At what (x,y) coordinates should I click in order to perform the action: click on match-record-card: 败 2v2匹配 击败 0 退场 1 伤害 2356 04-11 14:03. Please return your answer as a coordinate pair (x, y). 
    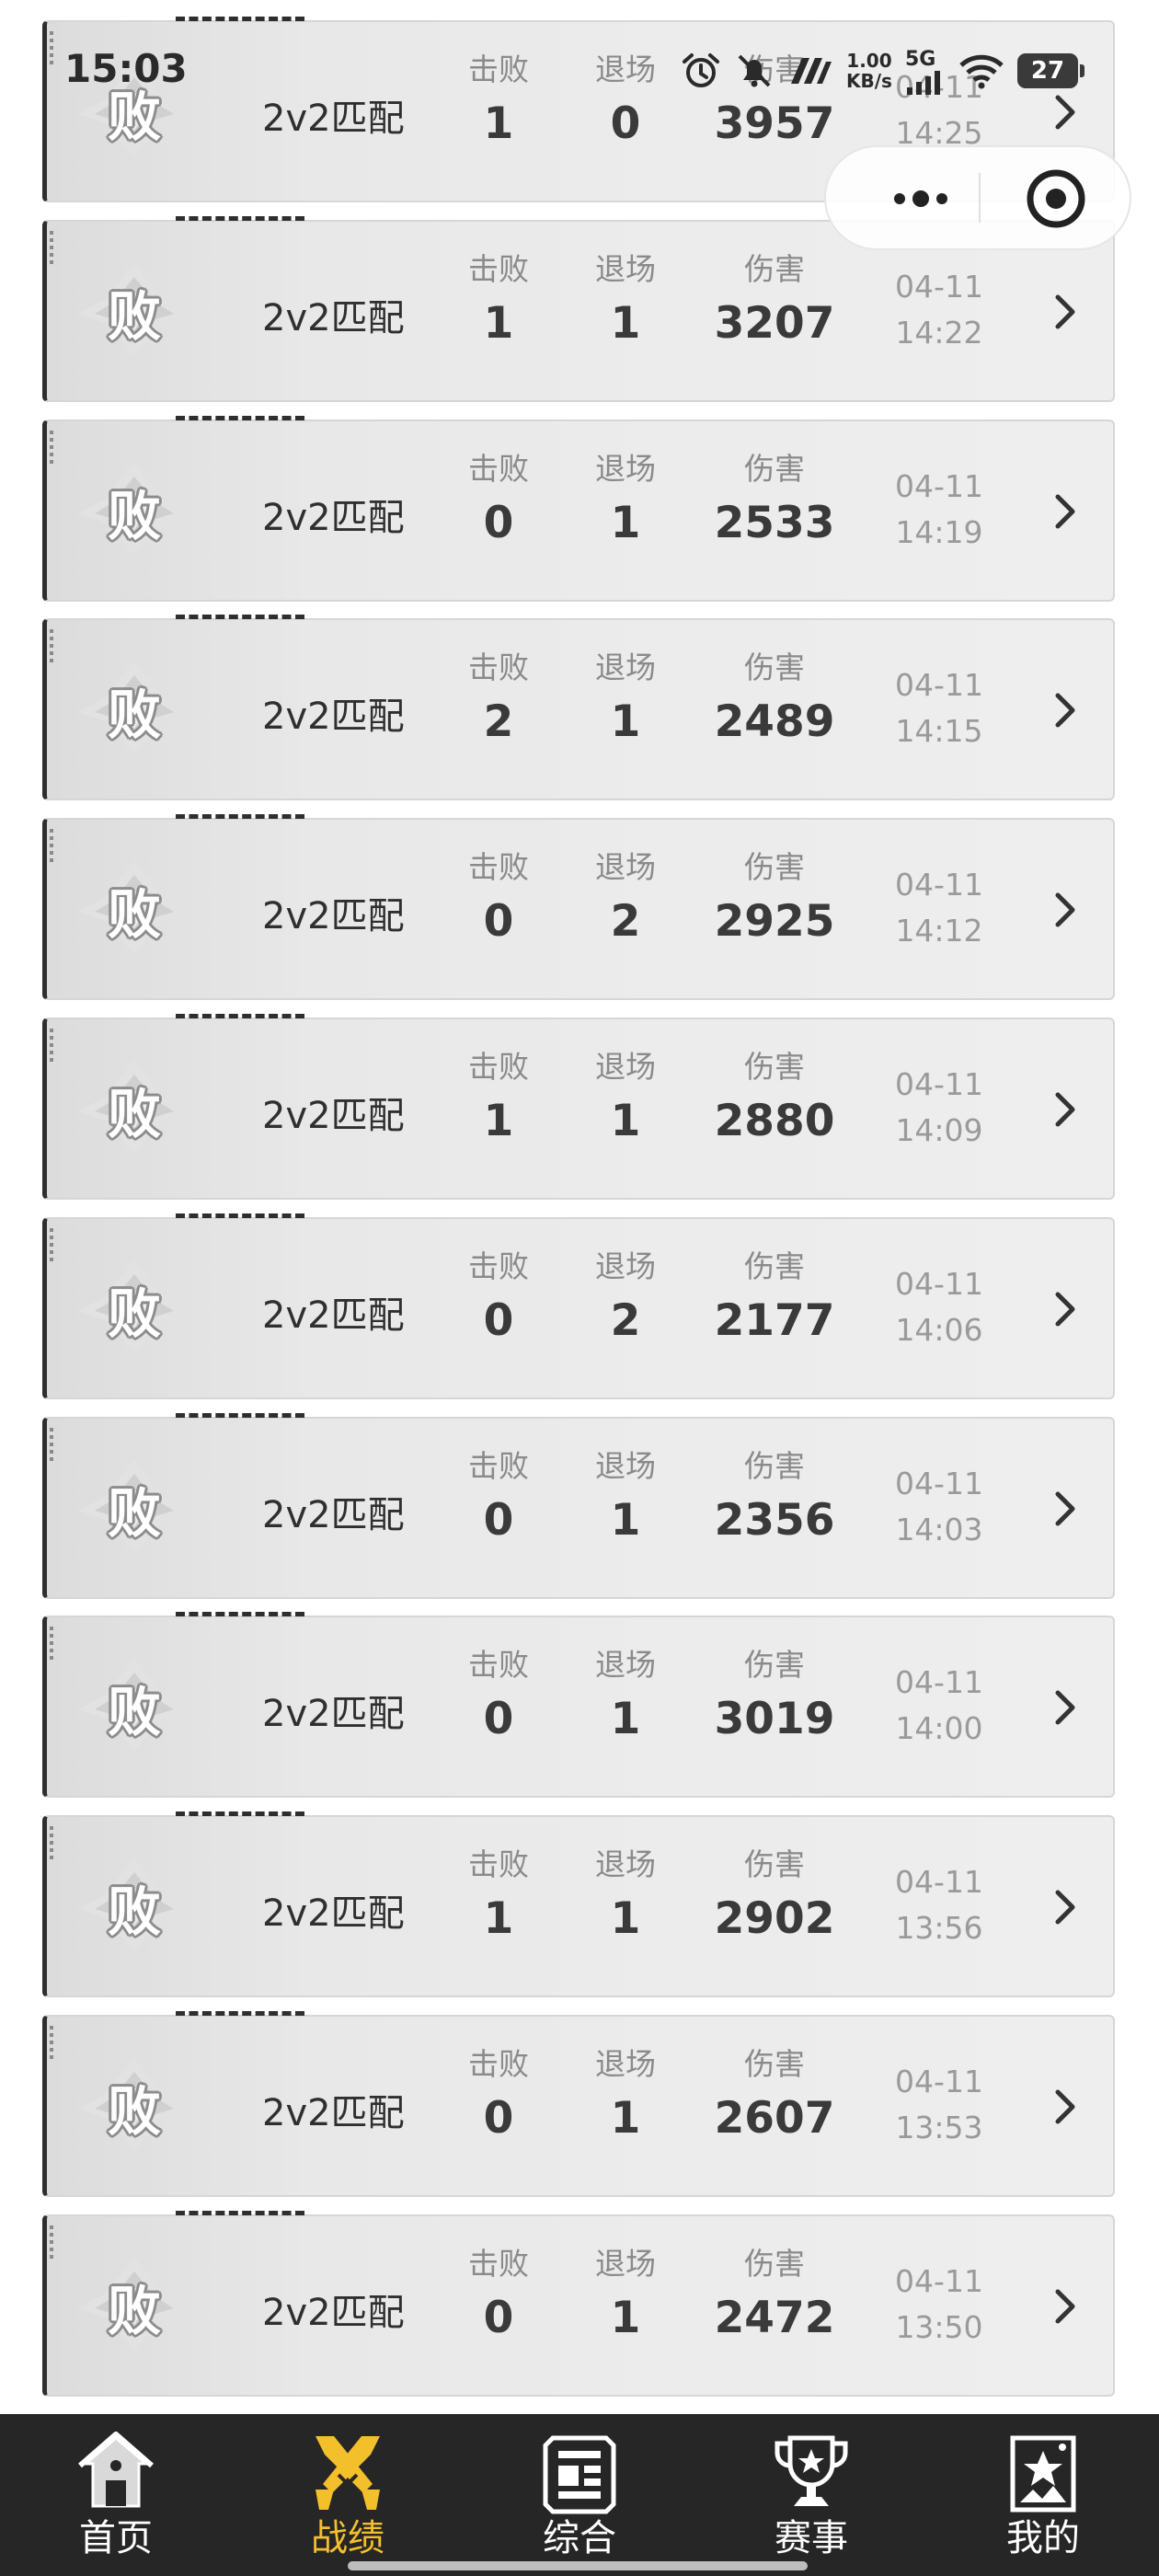
    Looking at the image, I should click on (578, 1506).